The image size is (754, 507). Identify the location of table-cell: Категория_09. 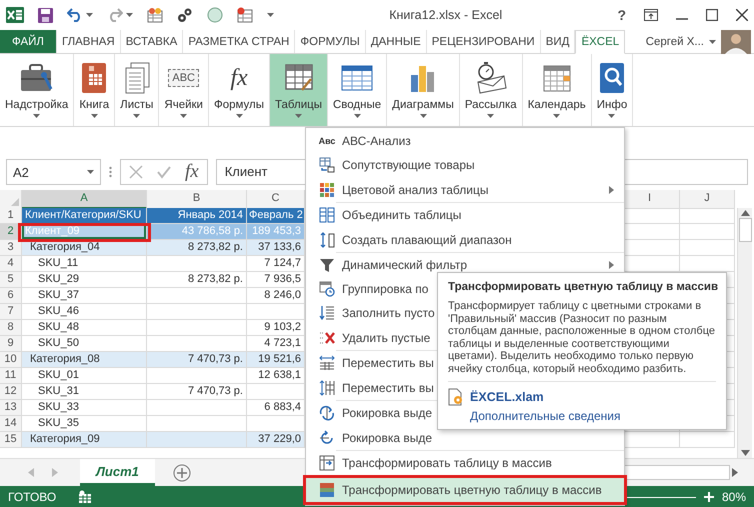
(84, 440).